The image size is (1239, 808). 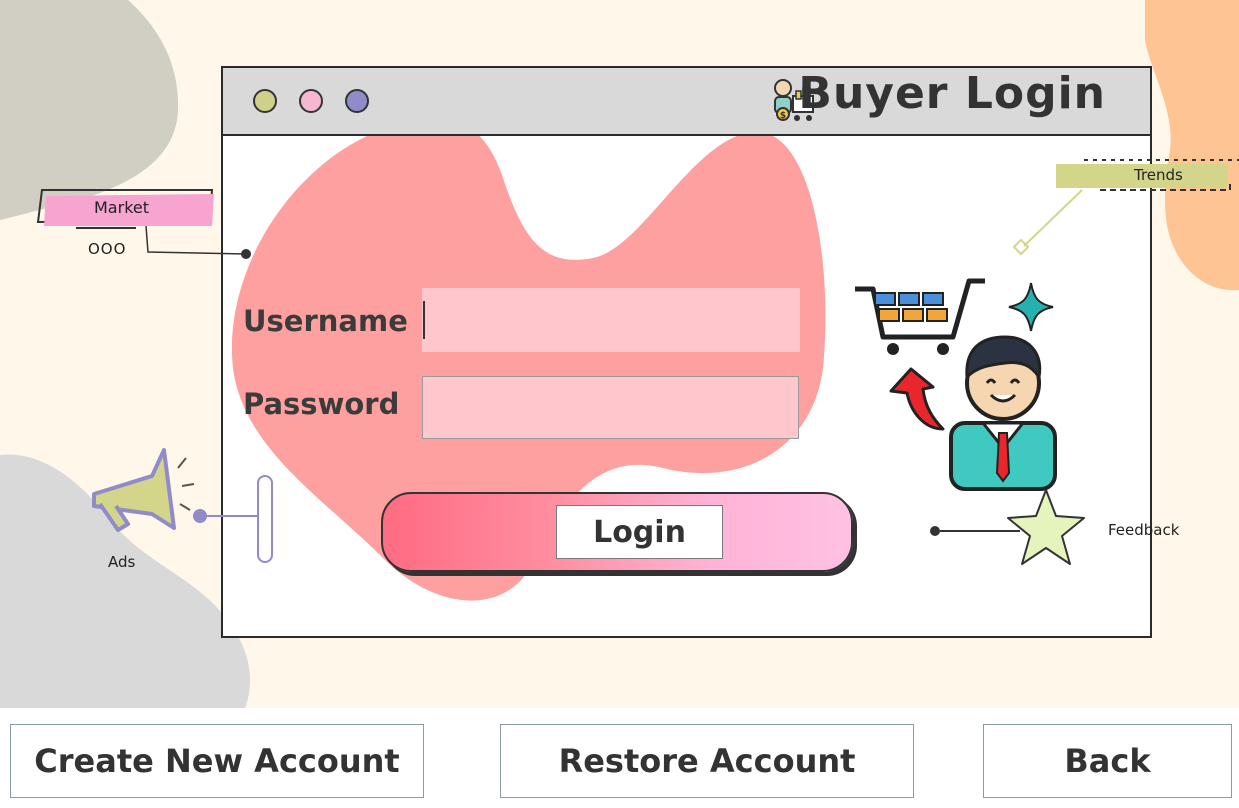 What do you see at coordinates (321, 404) in the screenshot?
I see `password-label: Password` at bounding box center [321, 404].